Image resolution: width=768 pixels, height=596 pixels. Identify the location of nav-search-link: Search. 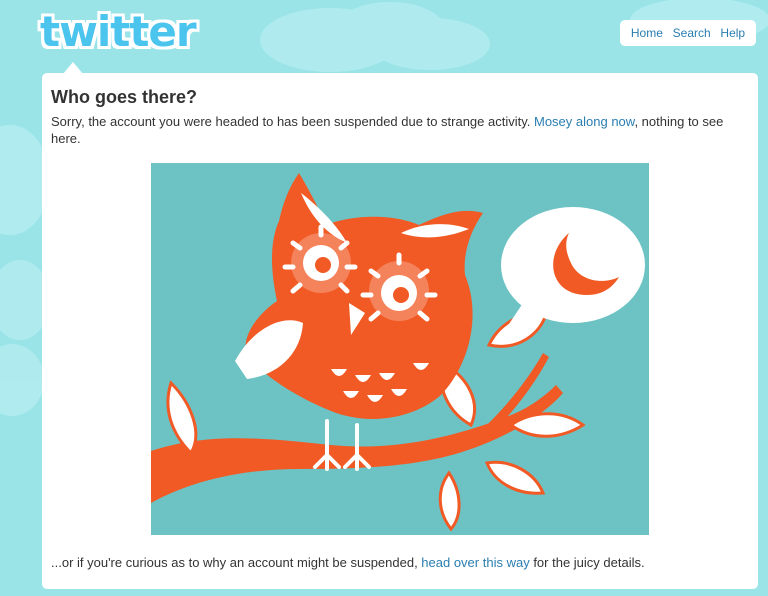
(692, 33).